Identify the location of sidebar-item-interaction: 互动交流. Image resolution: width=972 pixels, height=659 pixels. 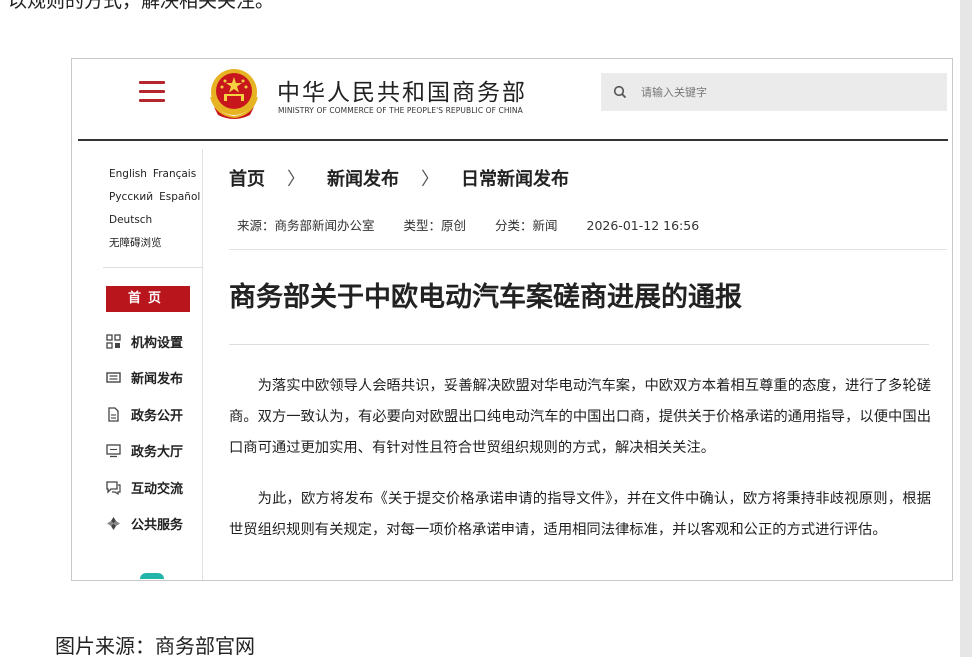
(144, 487).